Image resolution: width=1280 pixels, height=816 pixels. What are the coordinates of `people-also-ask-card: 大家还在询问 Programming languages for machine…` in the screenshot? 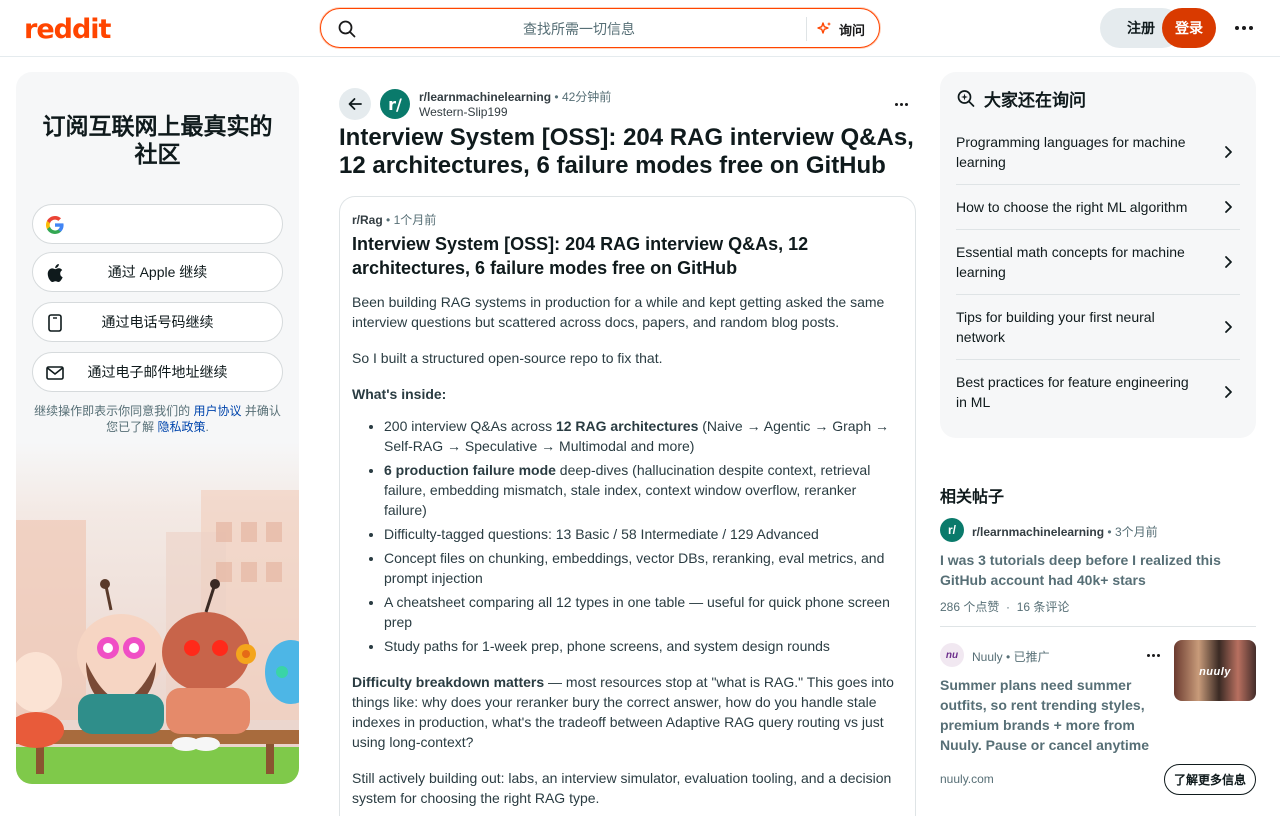 It's located at (1098, 255).